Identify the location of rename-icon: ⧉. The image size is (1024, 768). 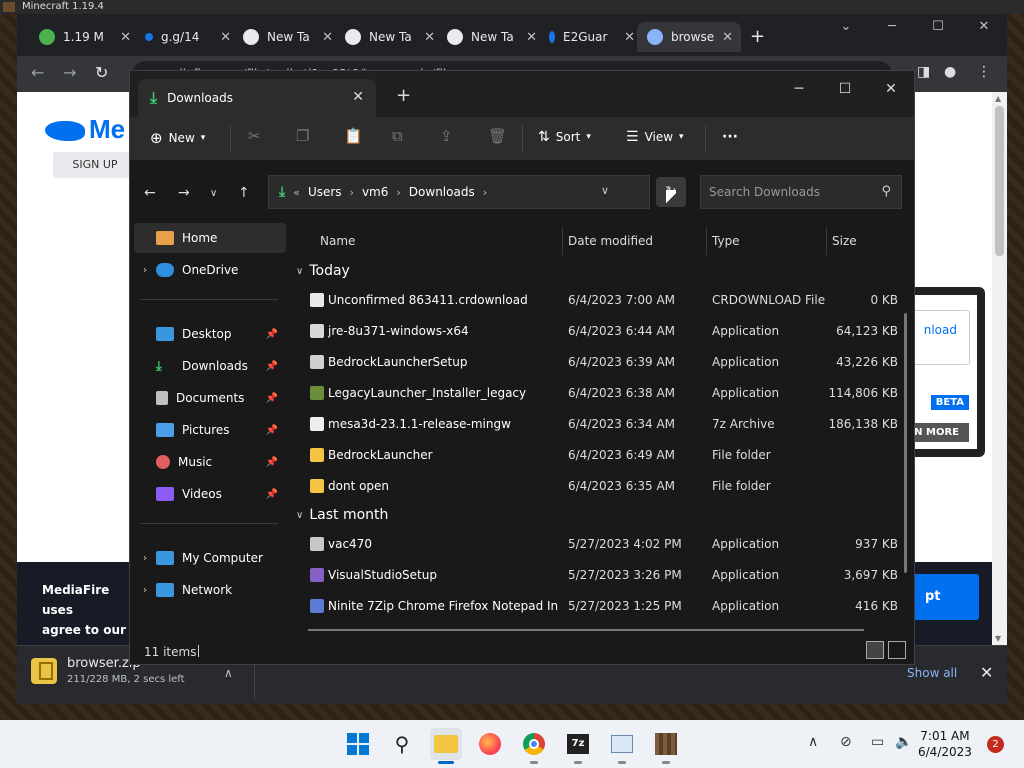
(397, 136).